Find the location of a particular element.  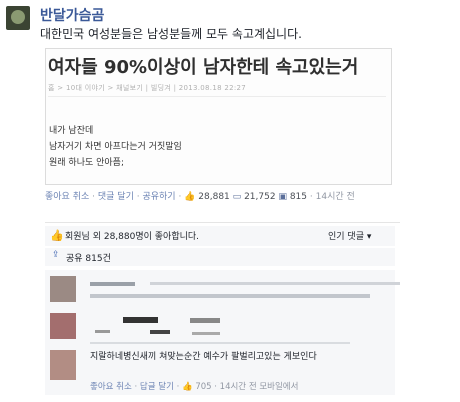

card-headline: 여자들 90%이상이 남자한테 속고있는거 is located at coordinates (203, 67).